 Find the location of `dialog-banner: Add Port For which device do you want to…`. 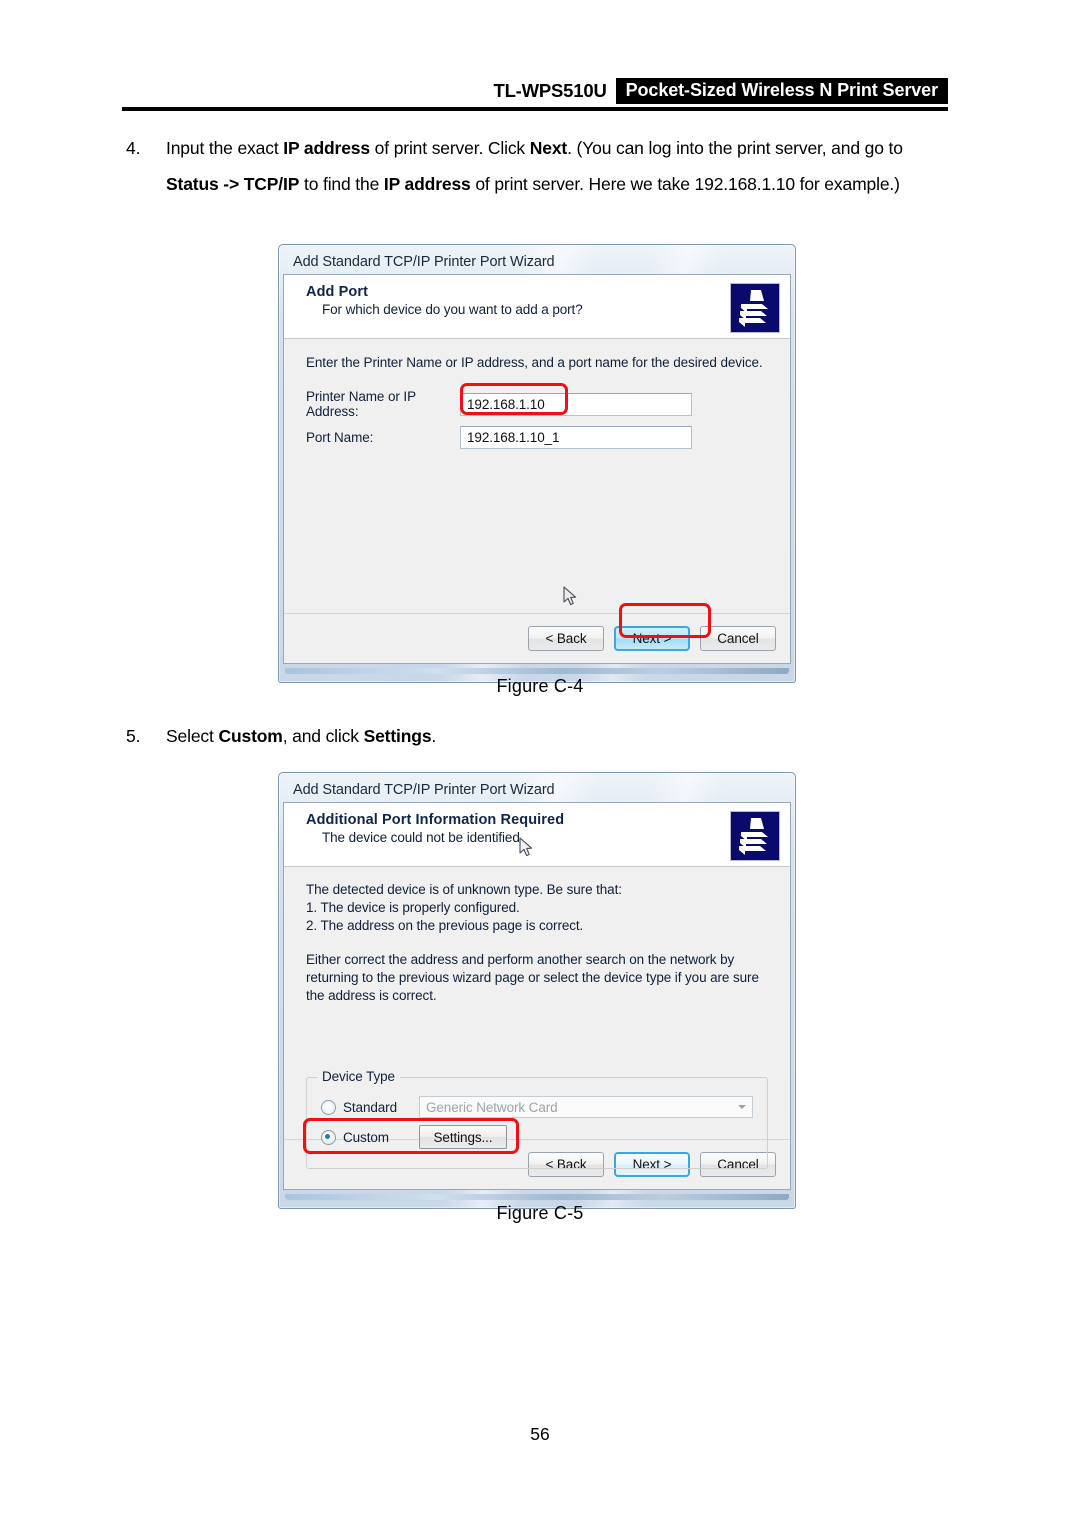

dialog-banner: Add Port For which device do you want to… is located at coordinates (537, 307).